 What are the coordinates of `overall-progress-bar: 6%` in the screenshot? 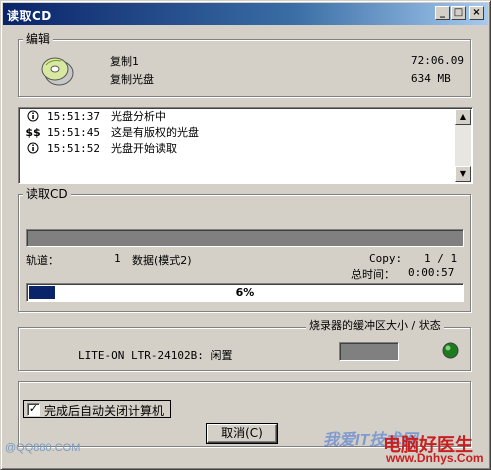 It's located at (245, 292).